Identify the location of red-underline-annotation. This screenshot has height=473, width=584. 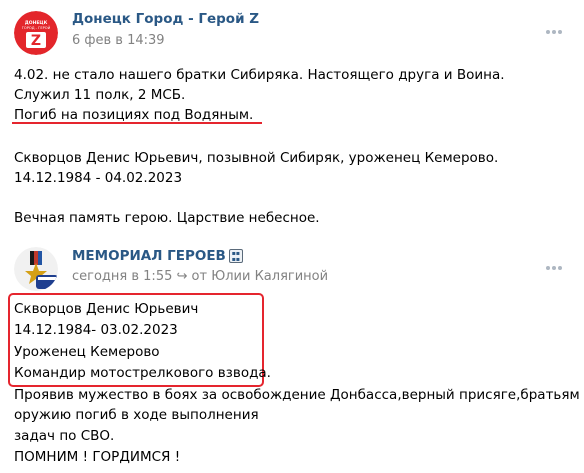
(137, 123).